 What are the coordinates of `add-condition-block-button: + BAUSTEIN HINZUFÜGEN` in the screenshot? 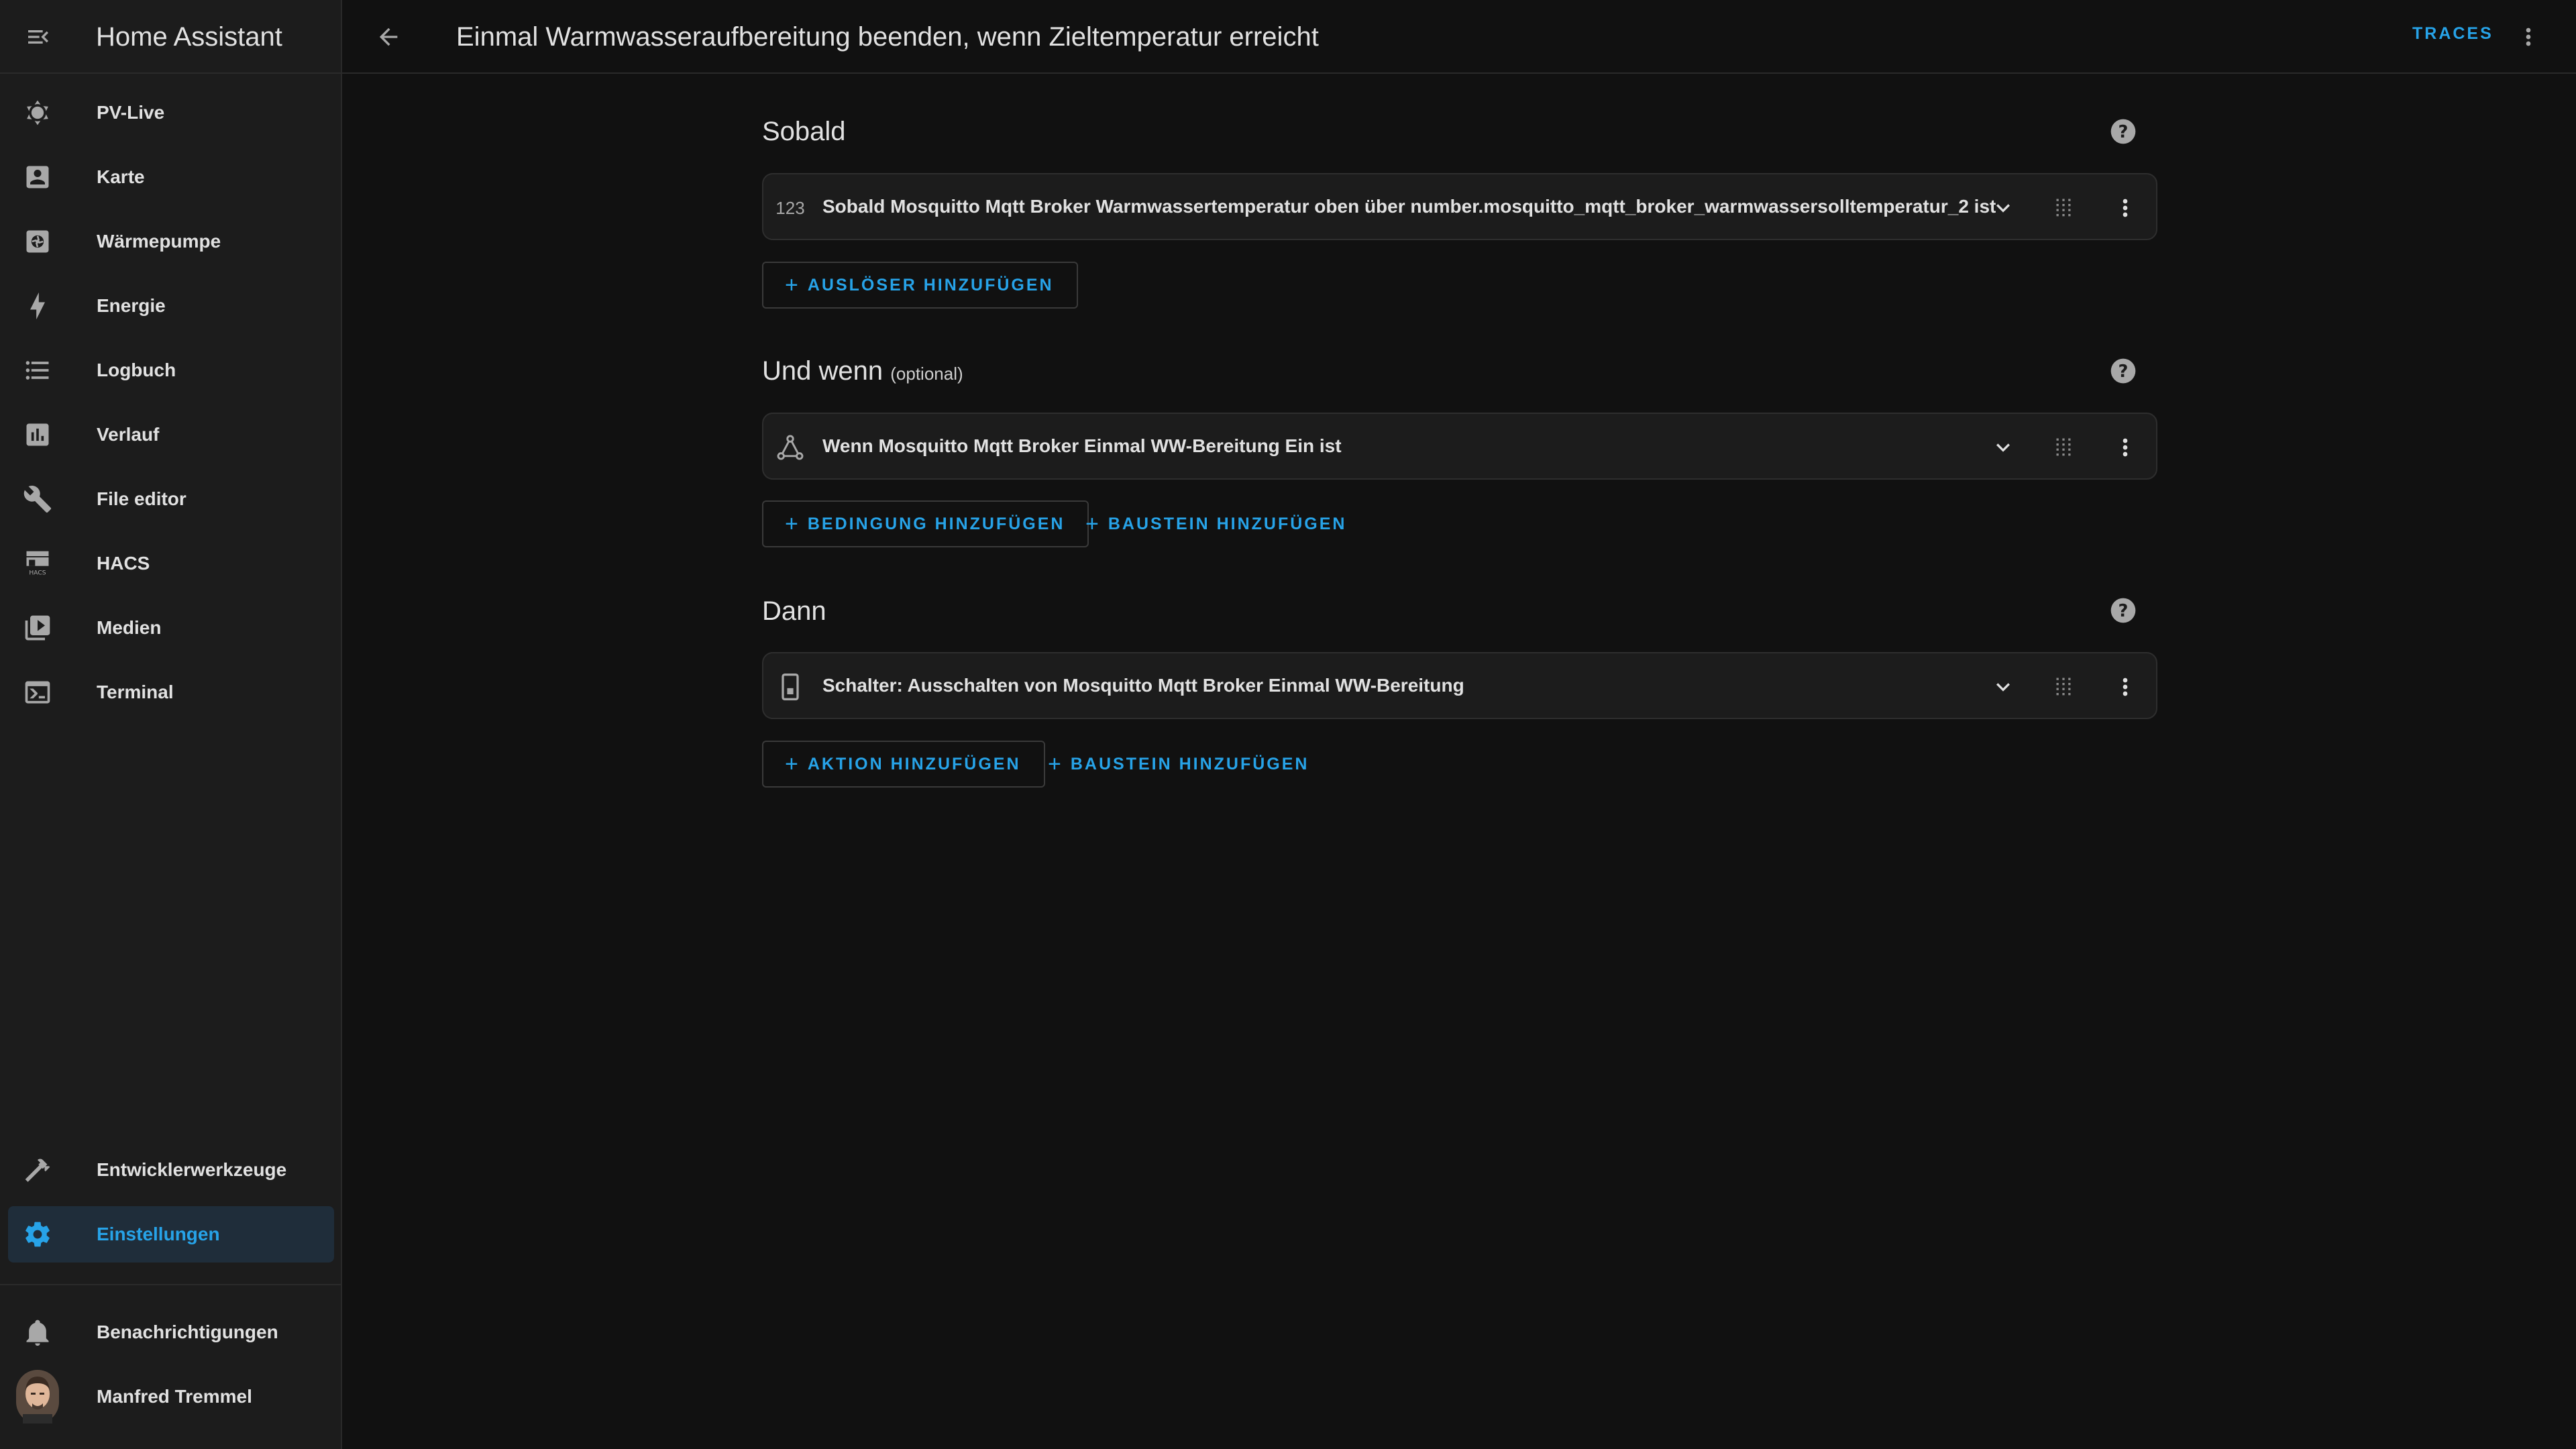 It's located at (1215, 523).